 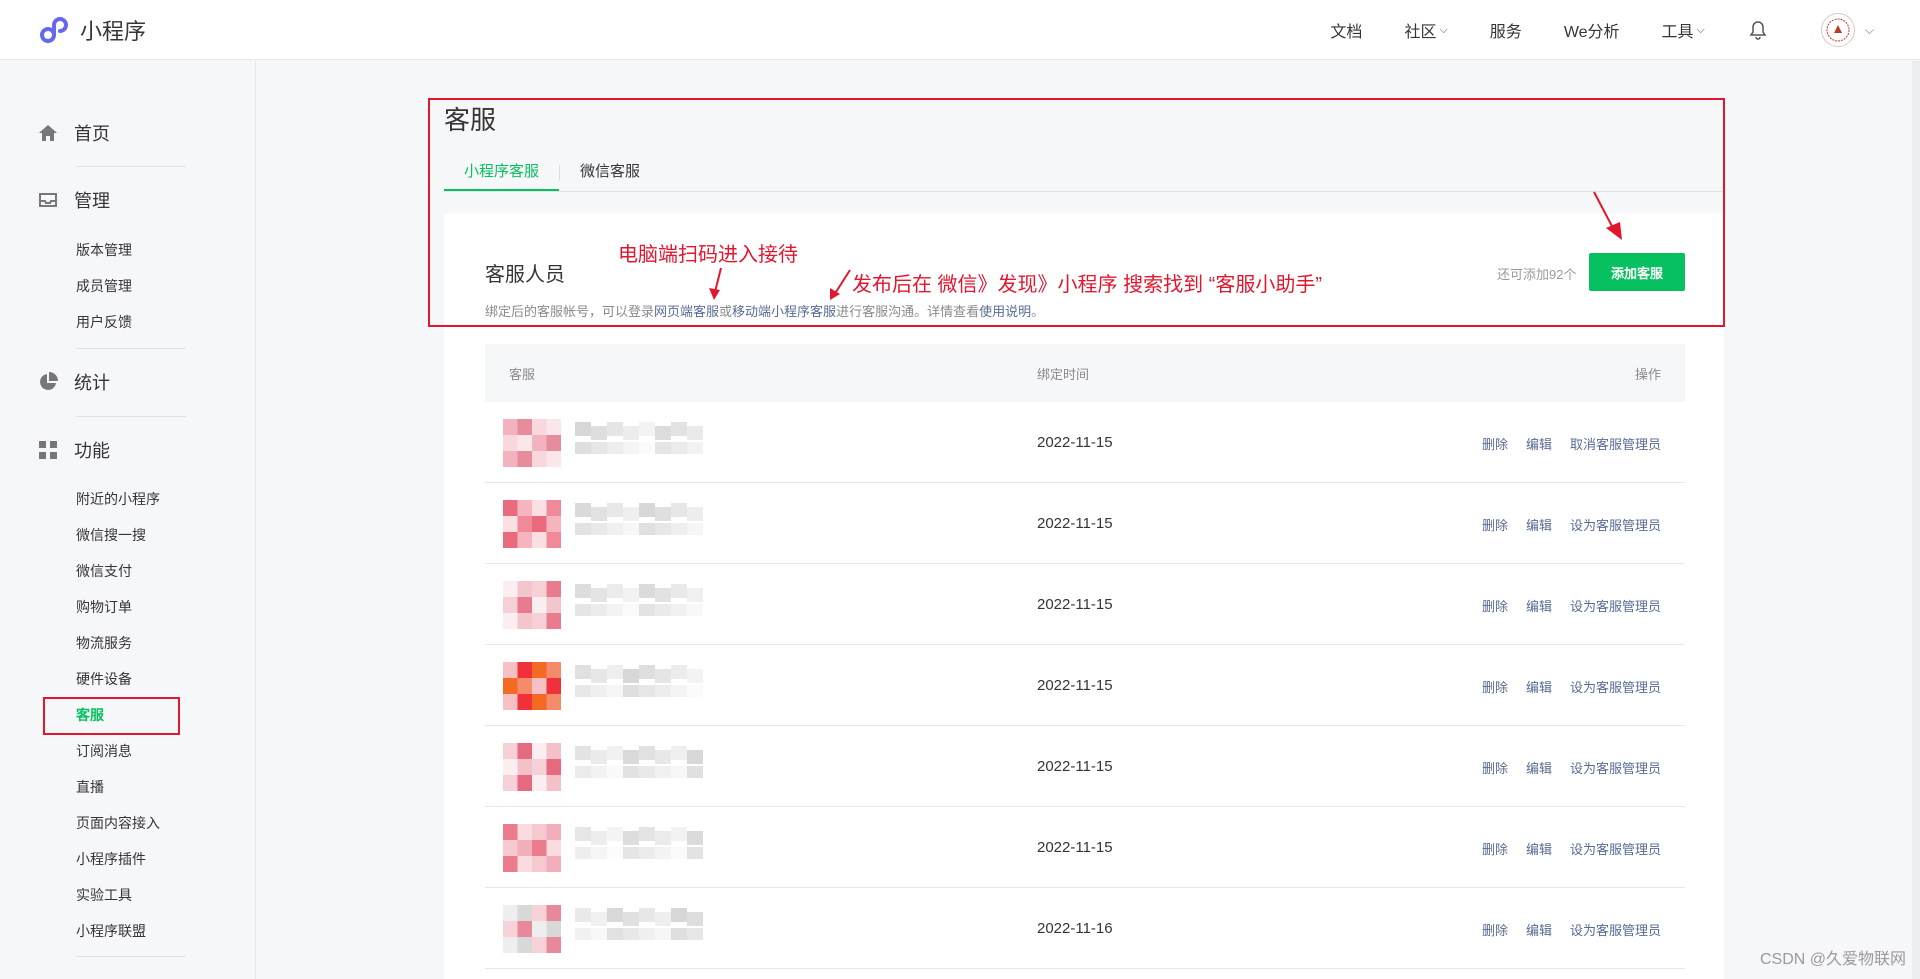 I want to click on sidebar-item-plugins: 小程序插件, so click(x=111, y=859).